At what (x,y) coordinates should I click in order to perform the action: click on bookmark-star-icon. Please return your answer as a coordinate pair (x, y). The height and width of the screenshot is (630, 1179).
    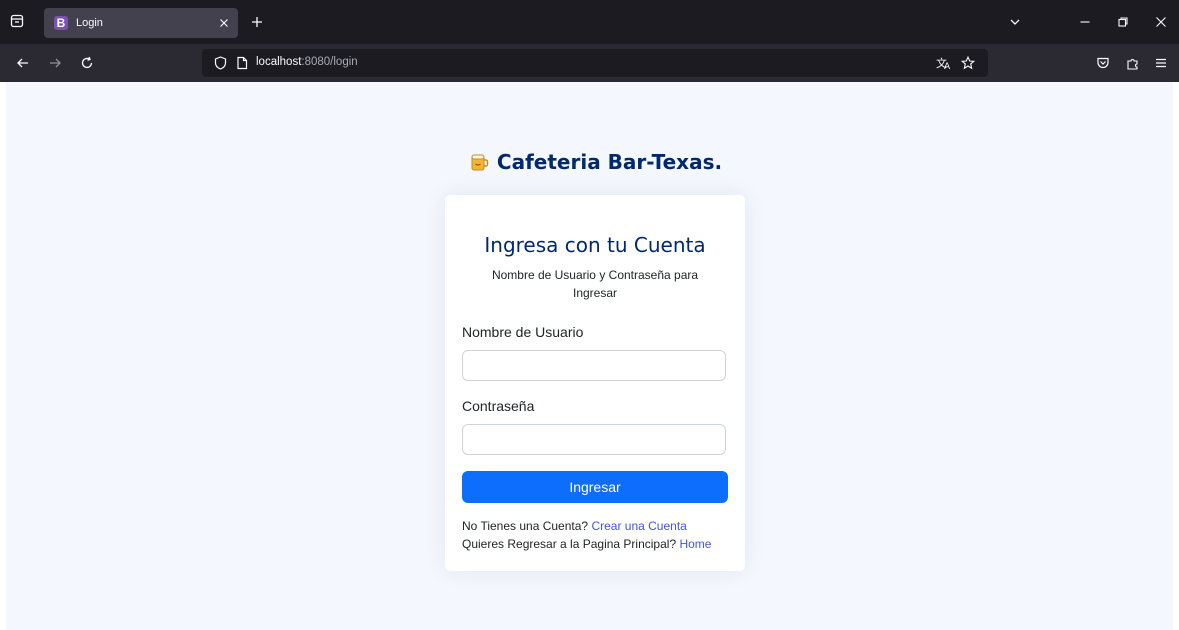
    Looking at the image, I should click on (968, 63).